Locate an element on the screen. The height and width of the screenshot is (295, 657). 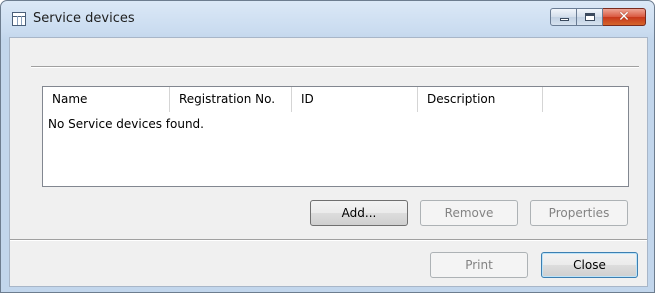
minimize-icon is located at coordinates (564, 19).